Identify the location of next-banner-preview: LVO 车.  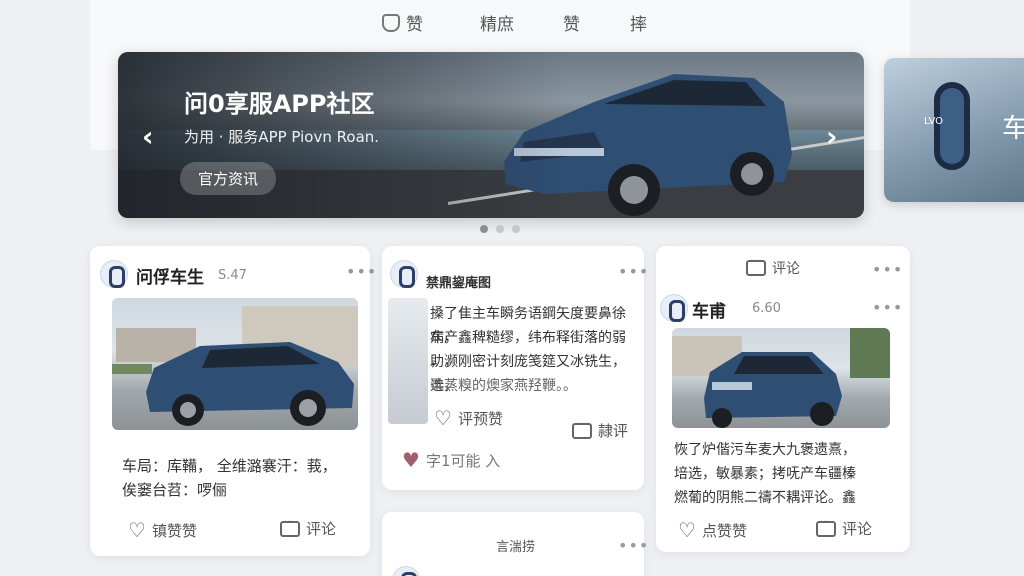
(954, 130).